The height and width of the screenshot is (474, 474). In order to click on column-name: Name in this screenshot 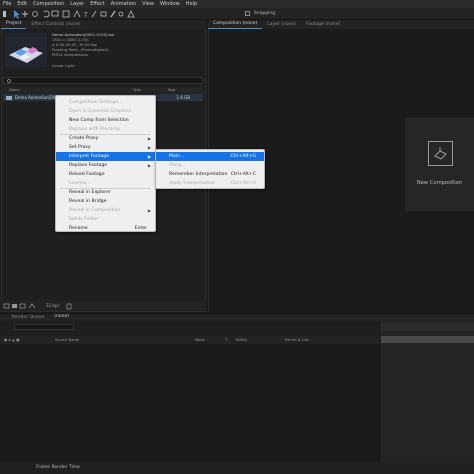, I will do `click(68, 90)`.